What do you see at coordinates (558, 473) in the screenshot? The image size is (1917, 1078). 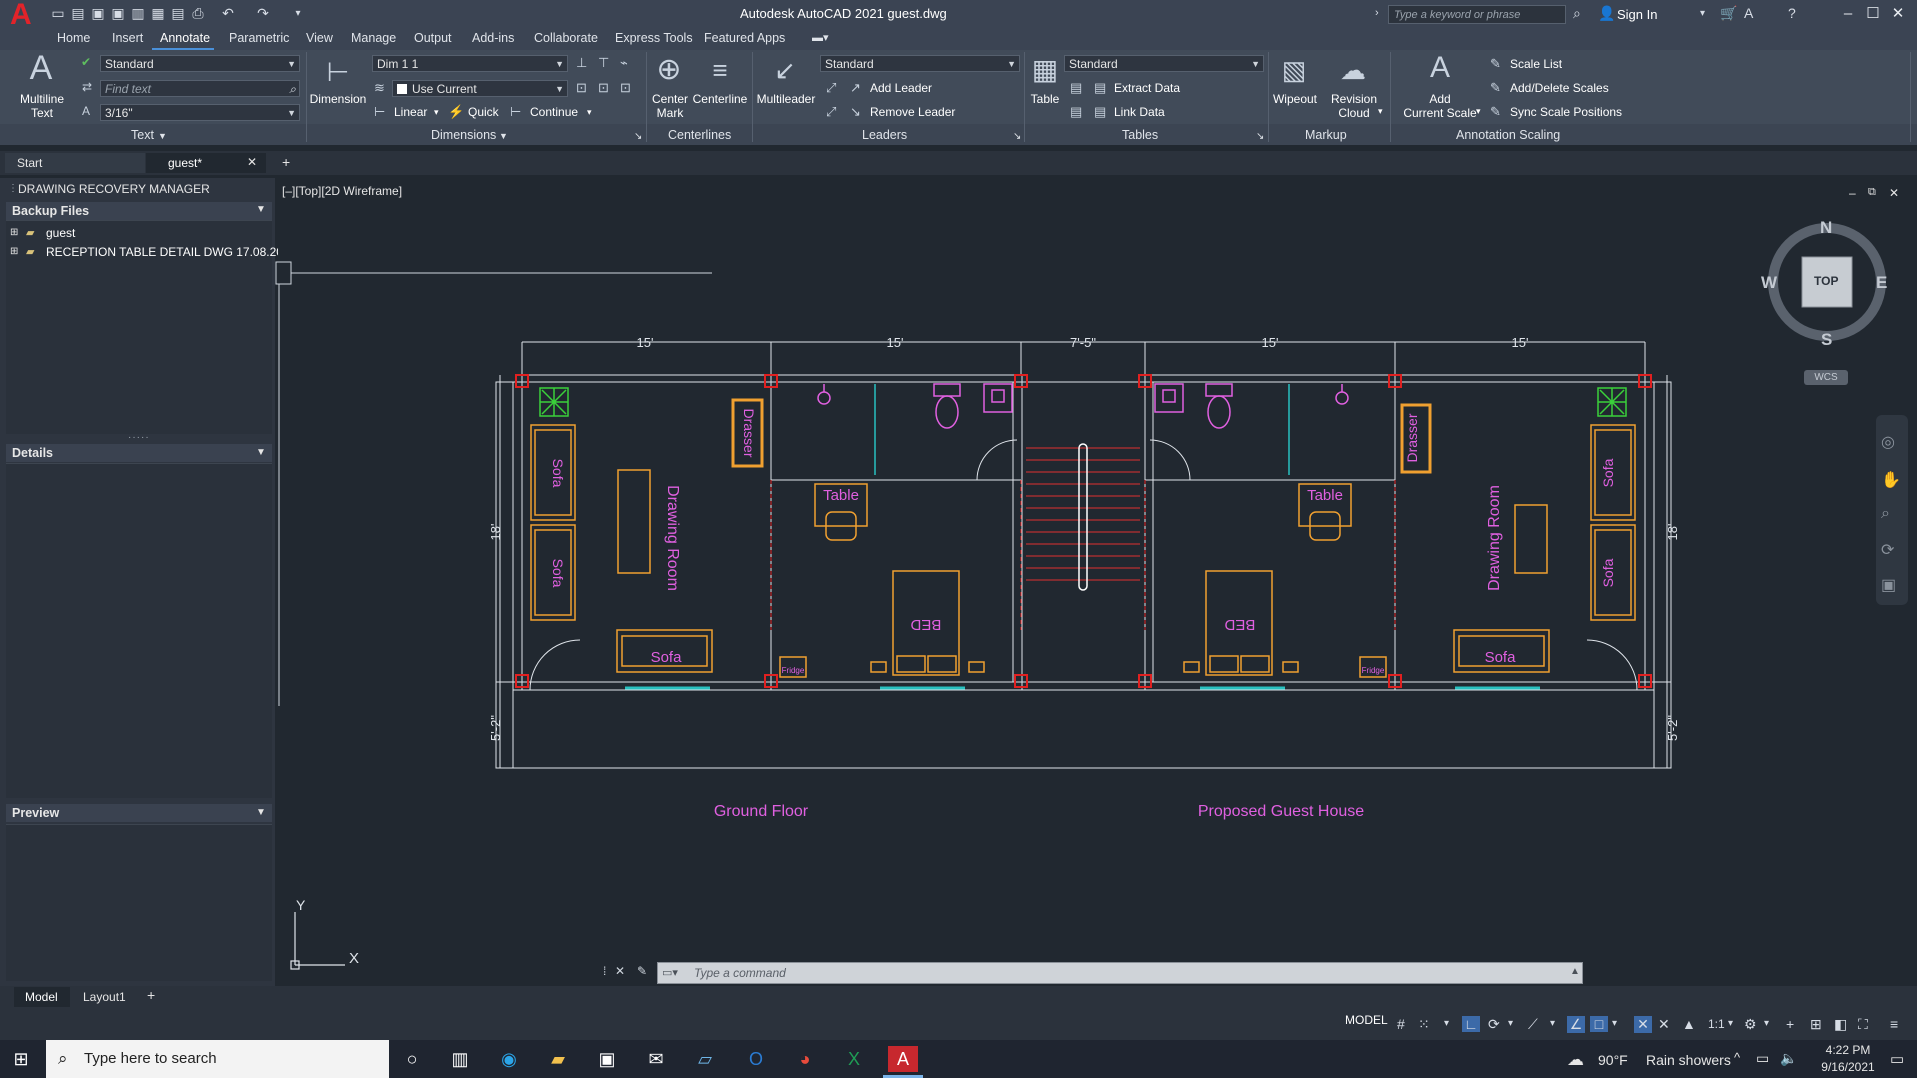 I see `label-sofa-1: Sofa` at bounding box center [558, 473].